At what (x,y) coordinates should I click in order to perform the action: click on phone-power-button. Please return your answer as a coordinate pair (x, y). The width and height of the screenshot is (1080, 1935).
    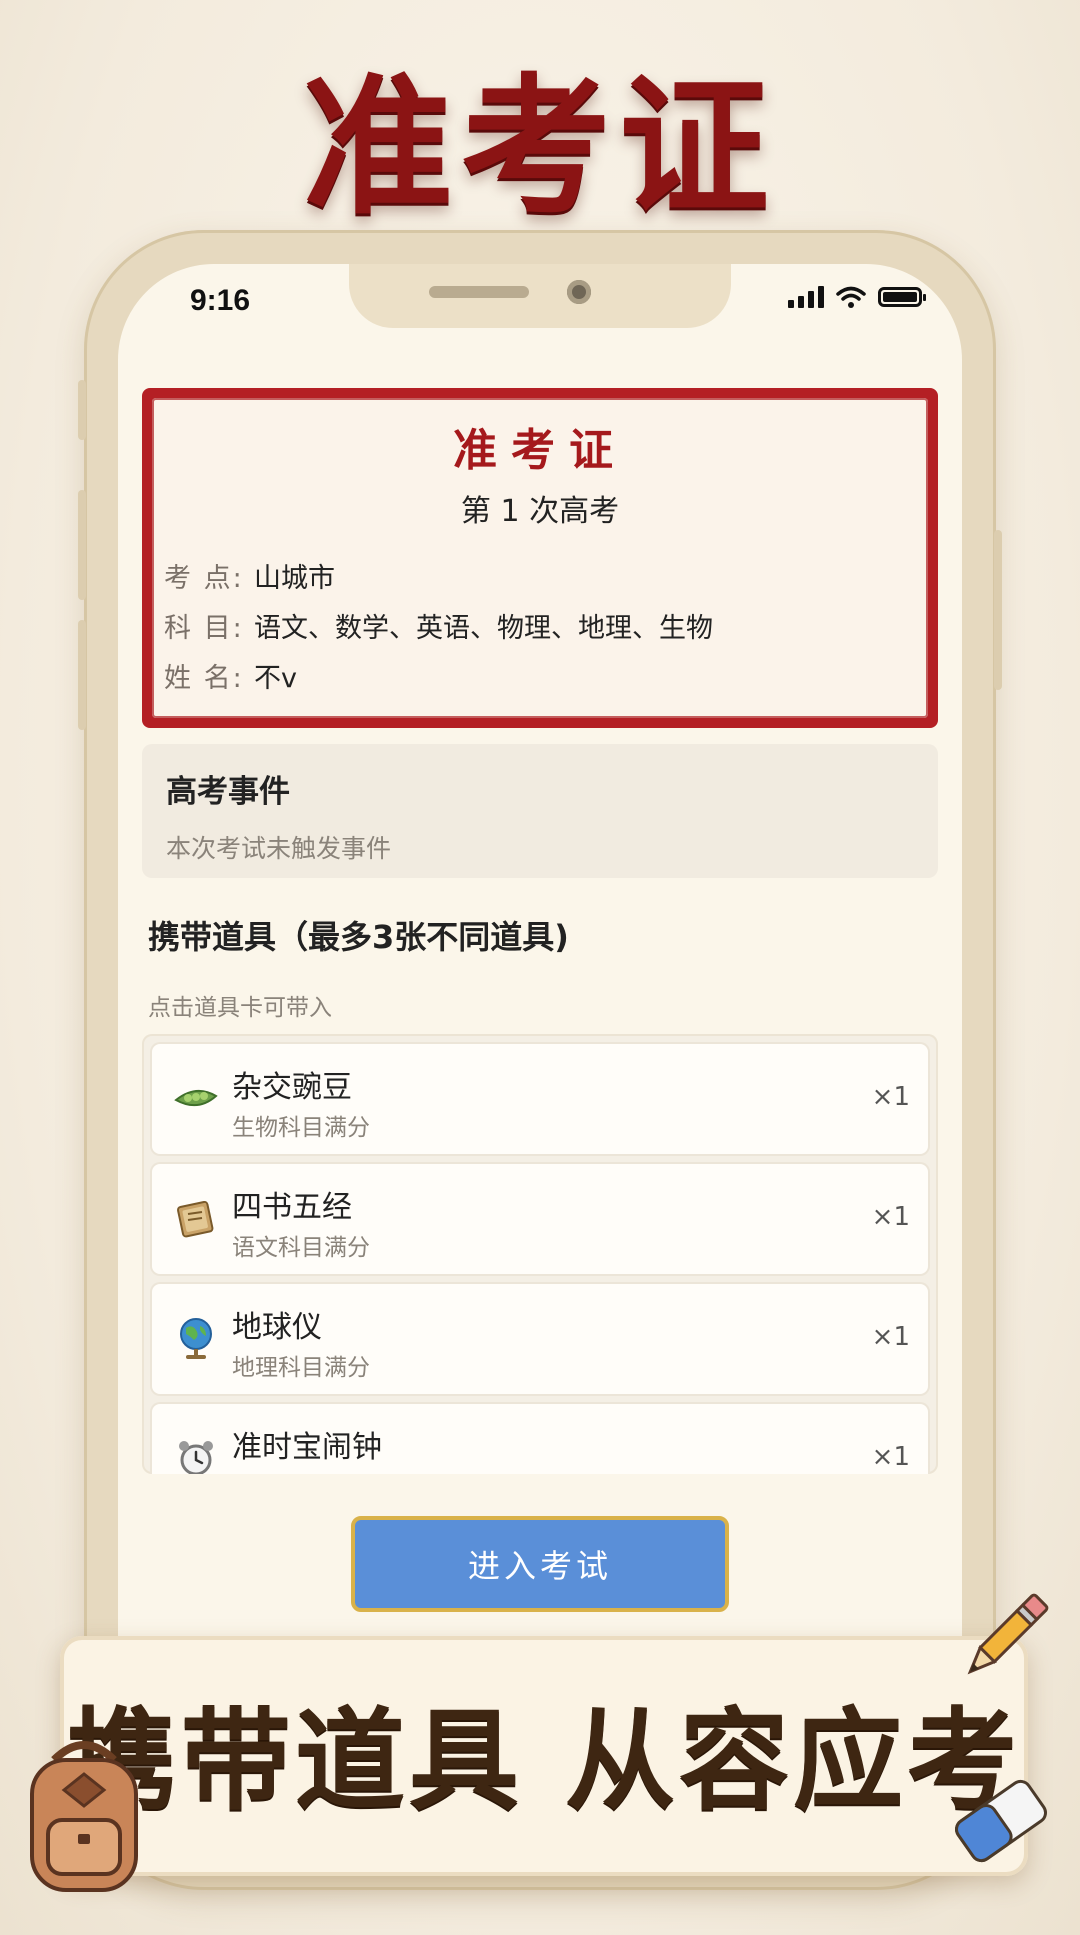
    Looking at the image, I should click on (998, 610).